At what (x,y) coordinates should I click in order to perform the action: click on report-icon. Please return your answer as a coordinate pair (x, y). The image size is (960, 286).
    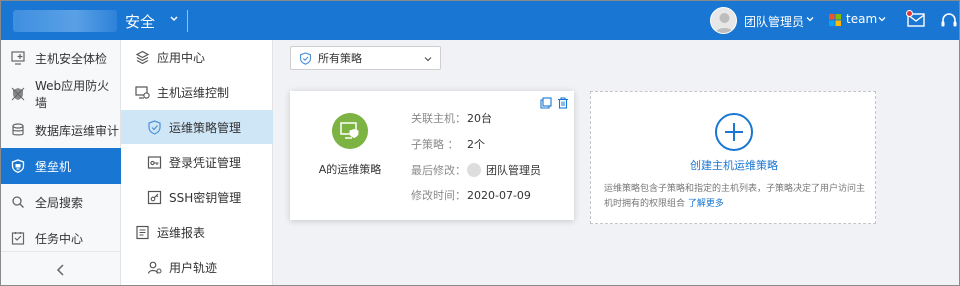
    Looking at the image, I should click on (142, 232).